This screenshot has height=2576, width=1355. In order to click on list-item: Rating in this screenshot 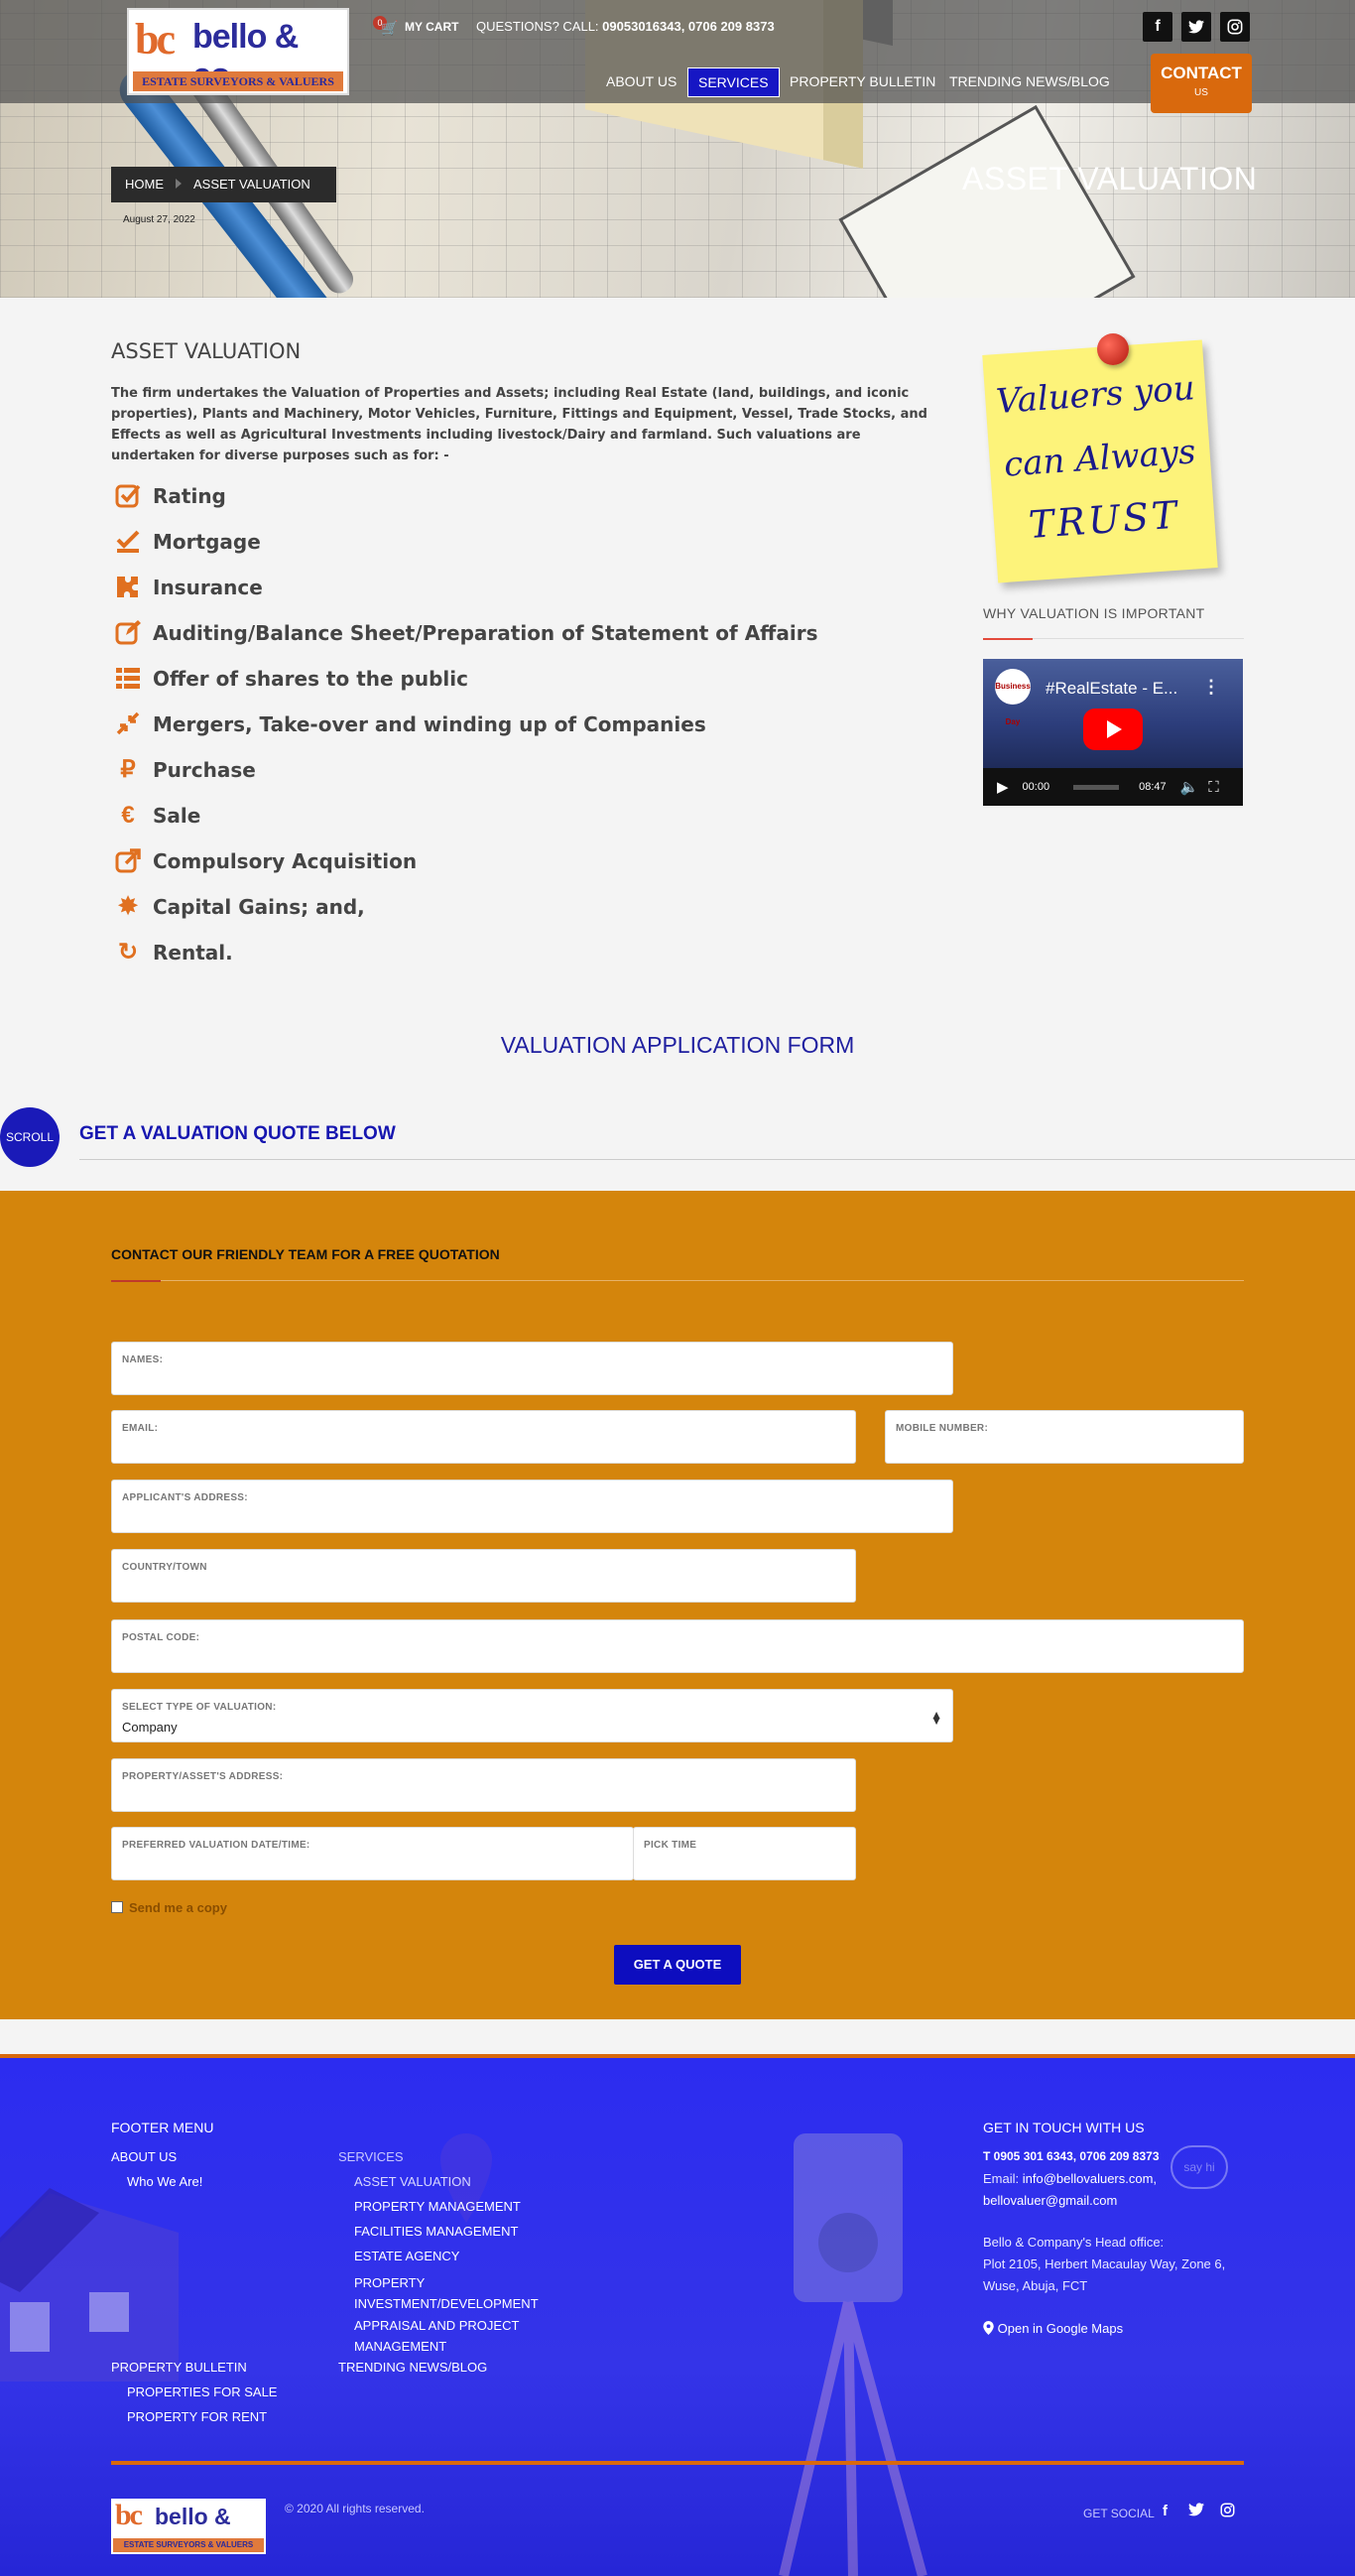, I will do `click(168, 496)`.